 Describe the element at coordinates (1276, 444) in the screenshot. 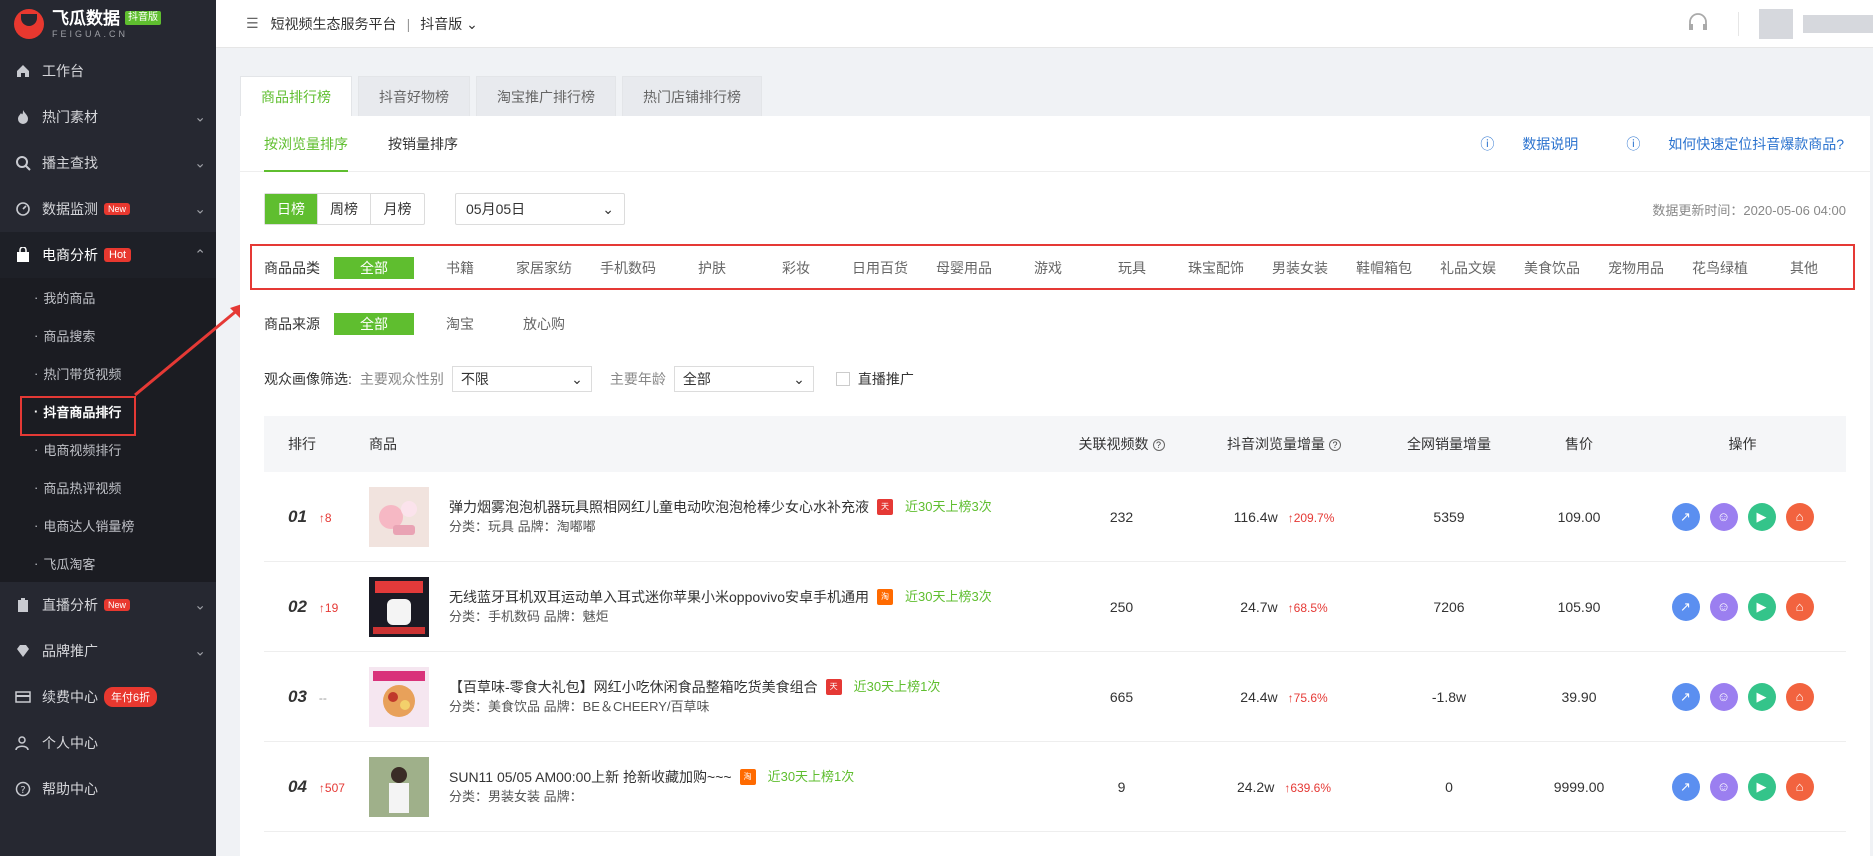

I see `col-views-label: 抖音浏览量增量` at that location.